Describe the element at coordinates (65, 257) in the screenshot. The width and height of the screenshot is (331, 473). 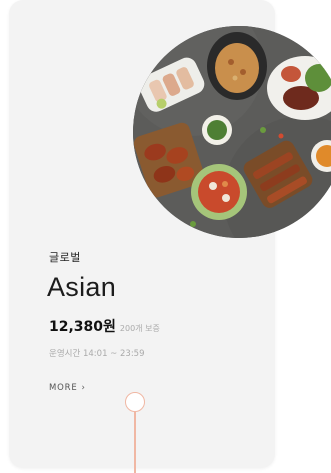
I see `category-label: 글로벌` at that location.